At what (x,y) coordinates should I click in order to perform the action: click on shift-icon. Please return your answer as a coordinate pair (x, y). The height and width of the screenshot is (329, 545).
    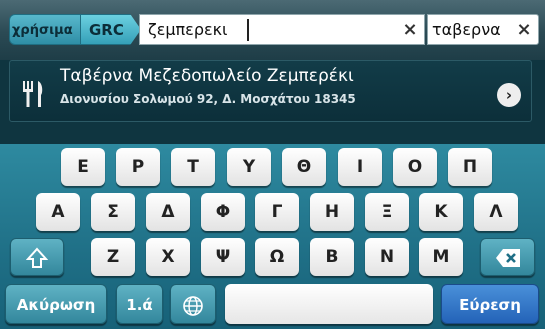
    Looking at the image, I should click on (37, 257).